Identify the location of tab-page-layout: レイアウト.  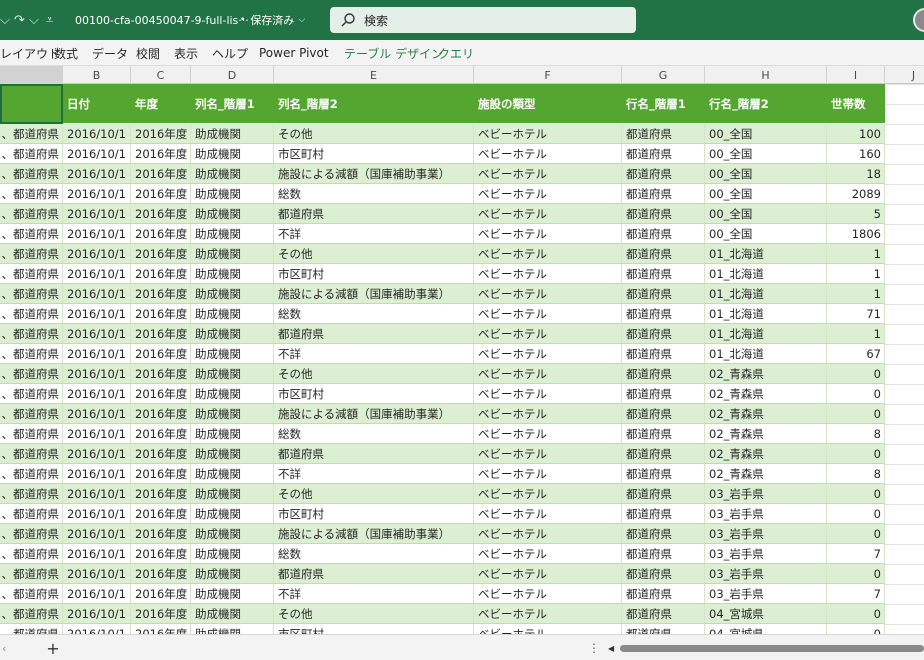
(30, 53).